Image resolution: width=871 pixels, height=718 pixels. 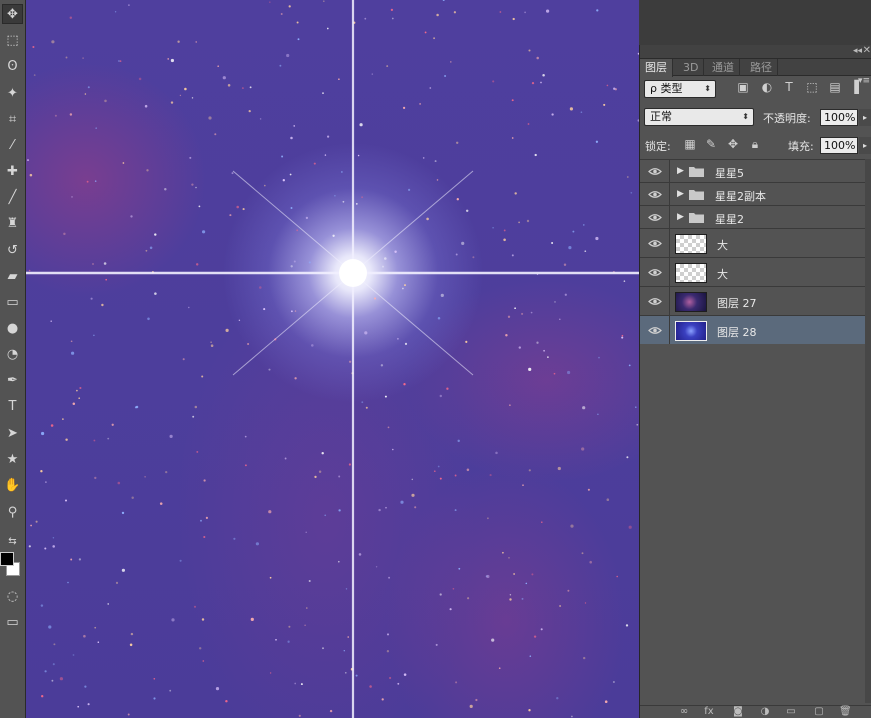 What do you see at coordinates (761, 67) in the screenshot?
I see `tab-paths: 路径` at bounding box center [761, 67].